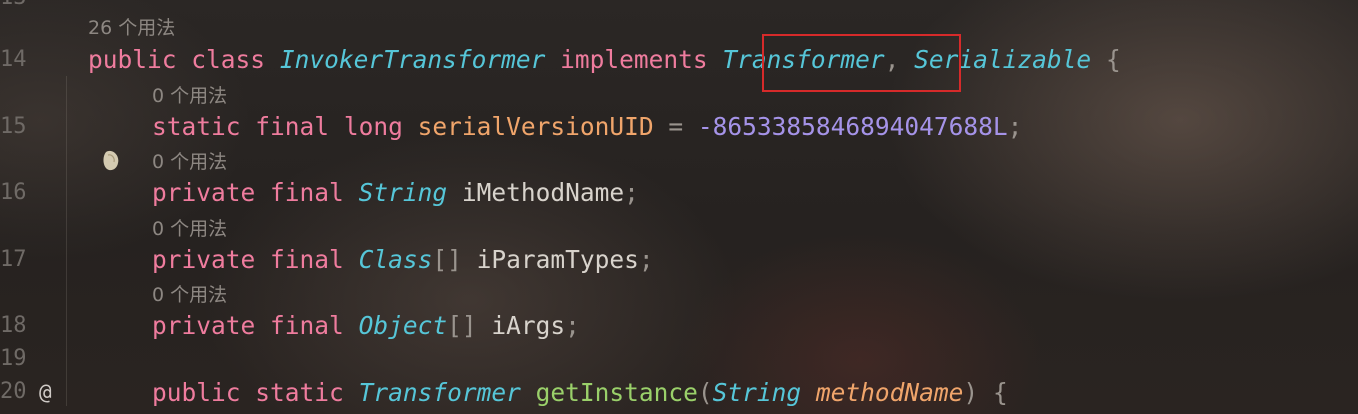 The image size is (1358, 414). What do you see at coordinates (13, 358) in the screenshot?
I see `line-number-19: 19` at bounding box center [13, 358].